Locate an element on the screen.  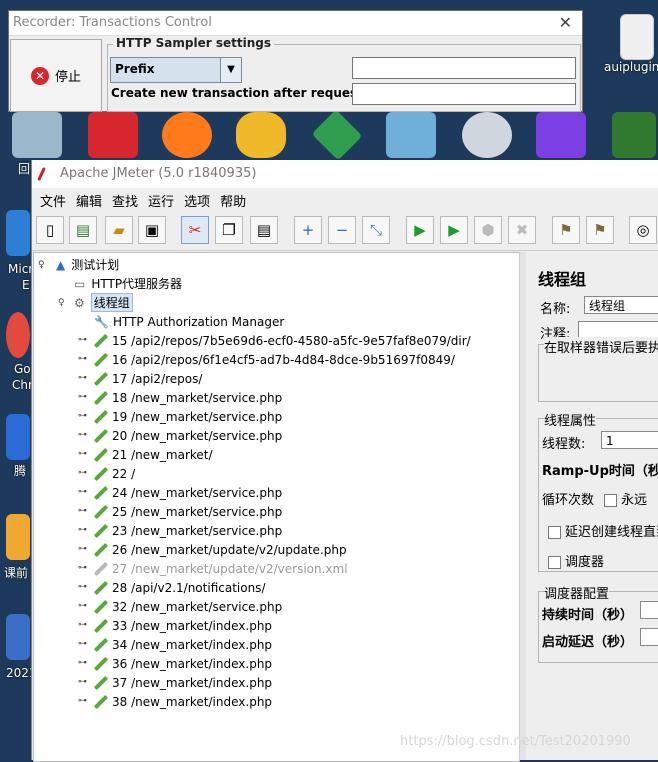
clear-all-icon: ⚑ is located at coordinates (600, 230).